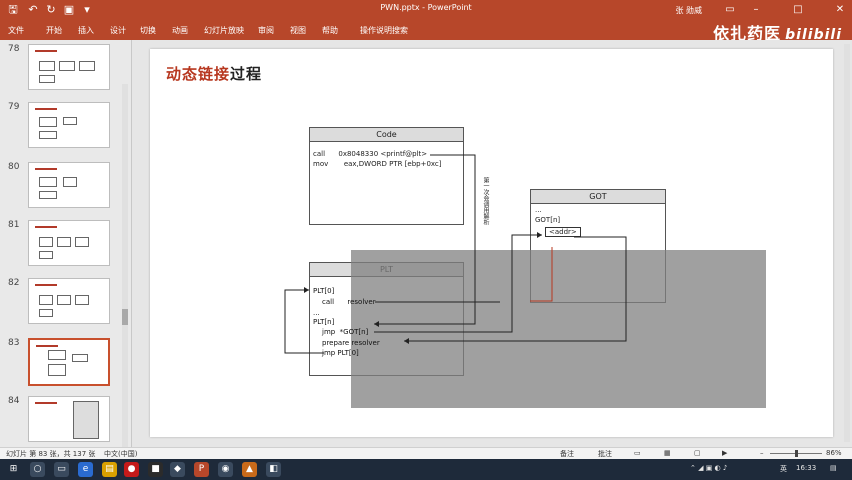 The width and height of the screenshot is (852, 480). What do you see at coordinates (598, 197) in the screenshot?
I see `got-box-header: GOT` at bounding box center [598, 197].